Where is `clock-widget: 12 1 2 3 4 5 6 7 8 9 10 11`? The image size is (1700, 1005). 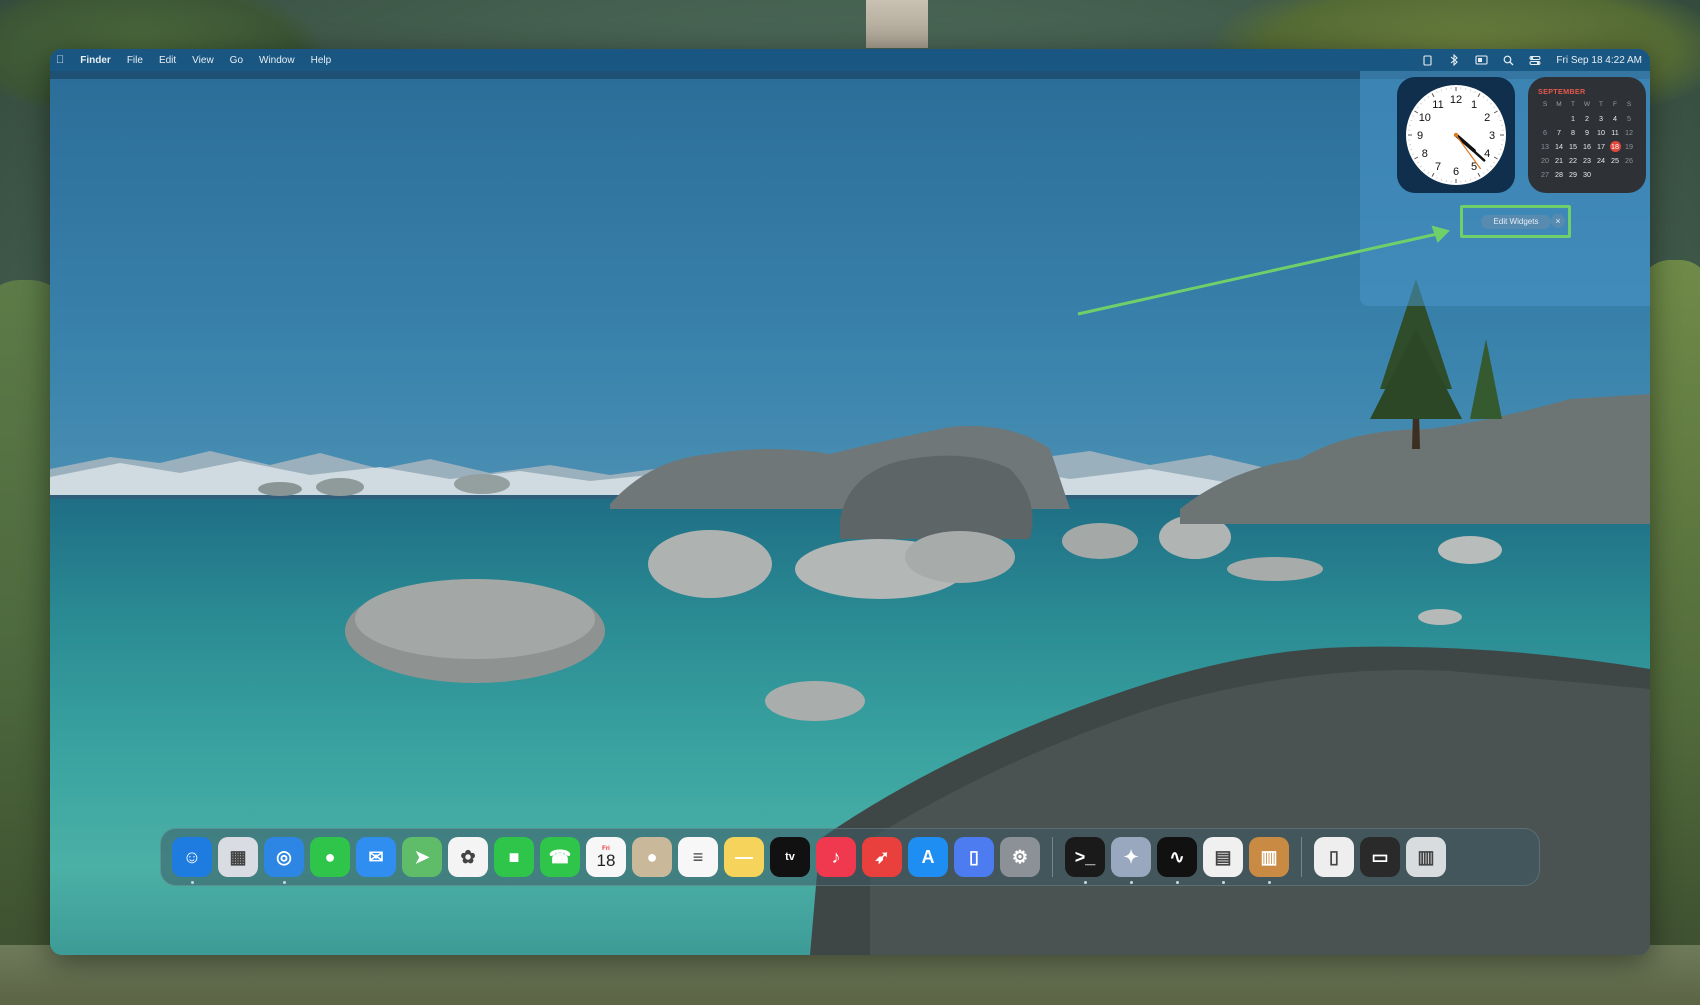
clock-widget: 12 1 2 3 4 5 6 7 8 9 10 11 is located at coordinates (1456, 135).